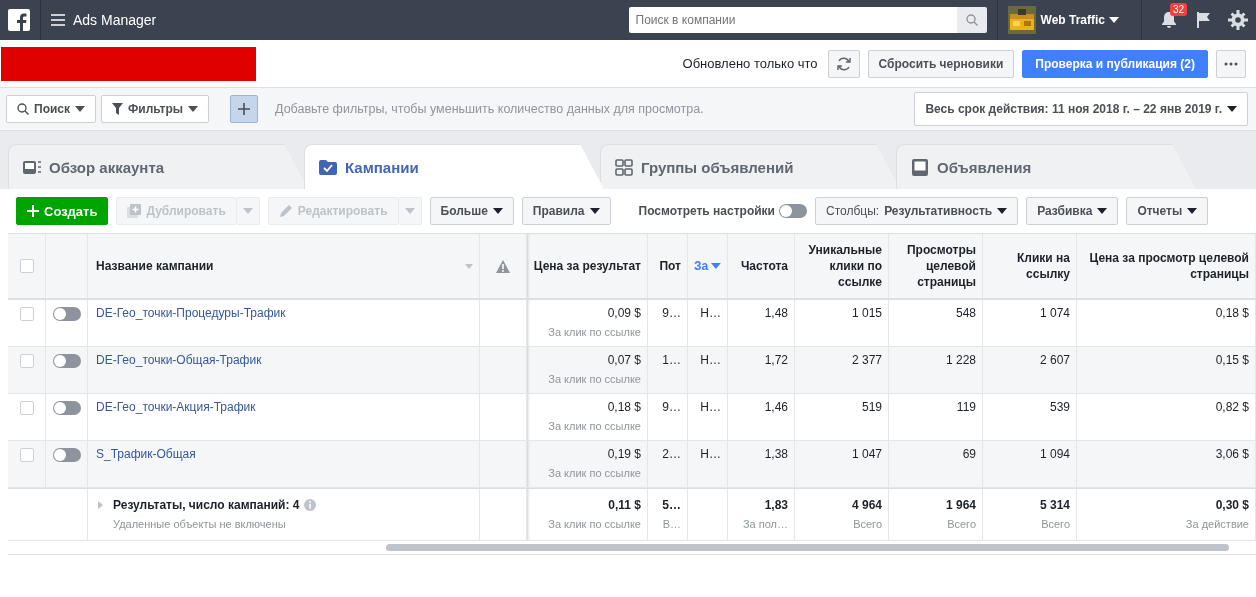 Image resolution: width=1256 pixels, height=597 pixels. What do you see at coordinates (100, 505) in the screenshot?
I see `expand-icon` at bounding box center [100, 505].